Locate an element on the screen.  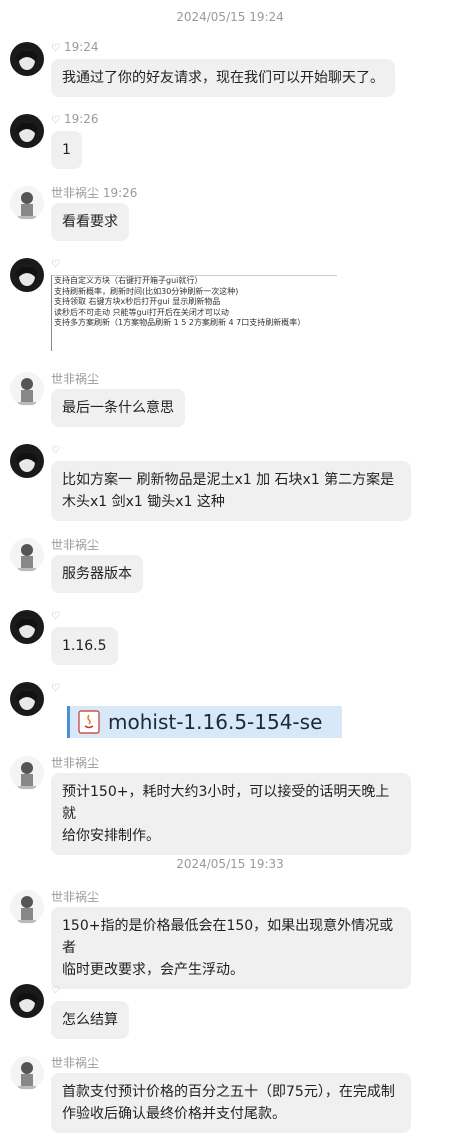
java-file-icon is located at coordinates (89, 722).